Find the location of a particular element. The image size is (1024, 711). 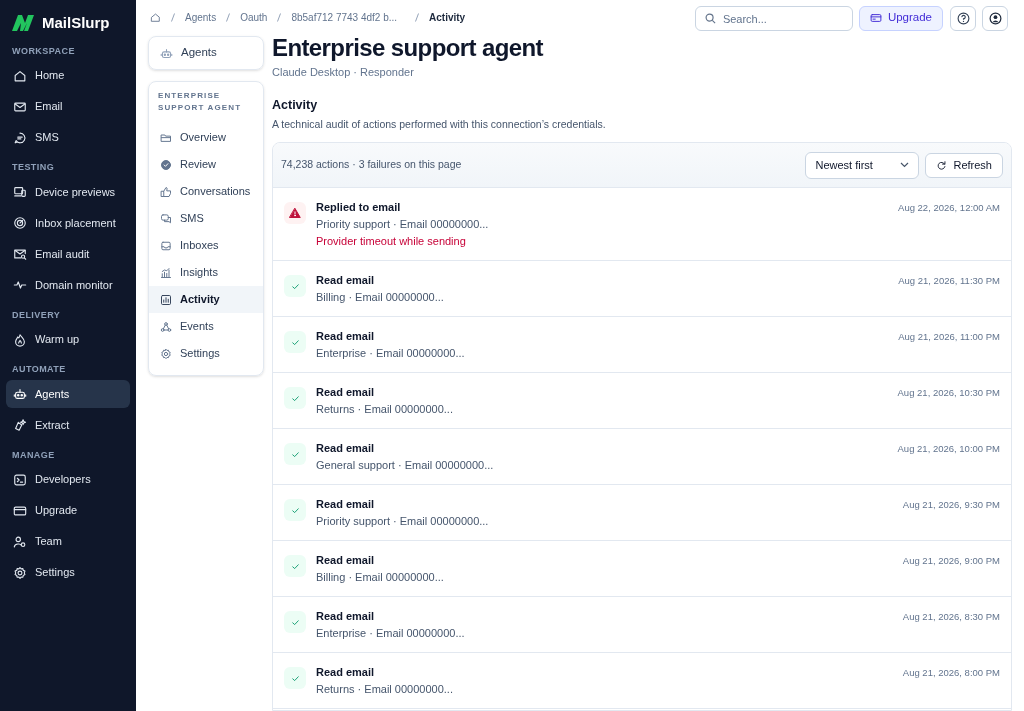

settings-icon is located at coordinates (166, 353).